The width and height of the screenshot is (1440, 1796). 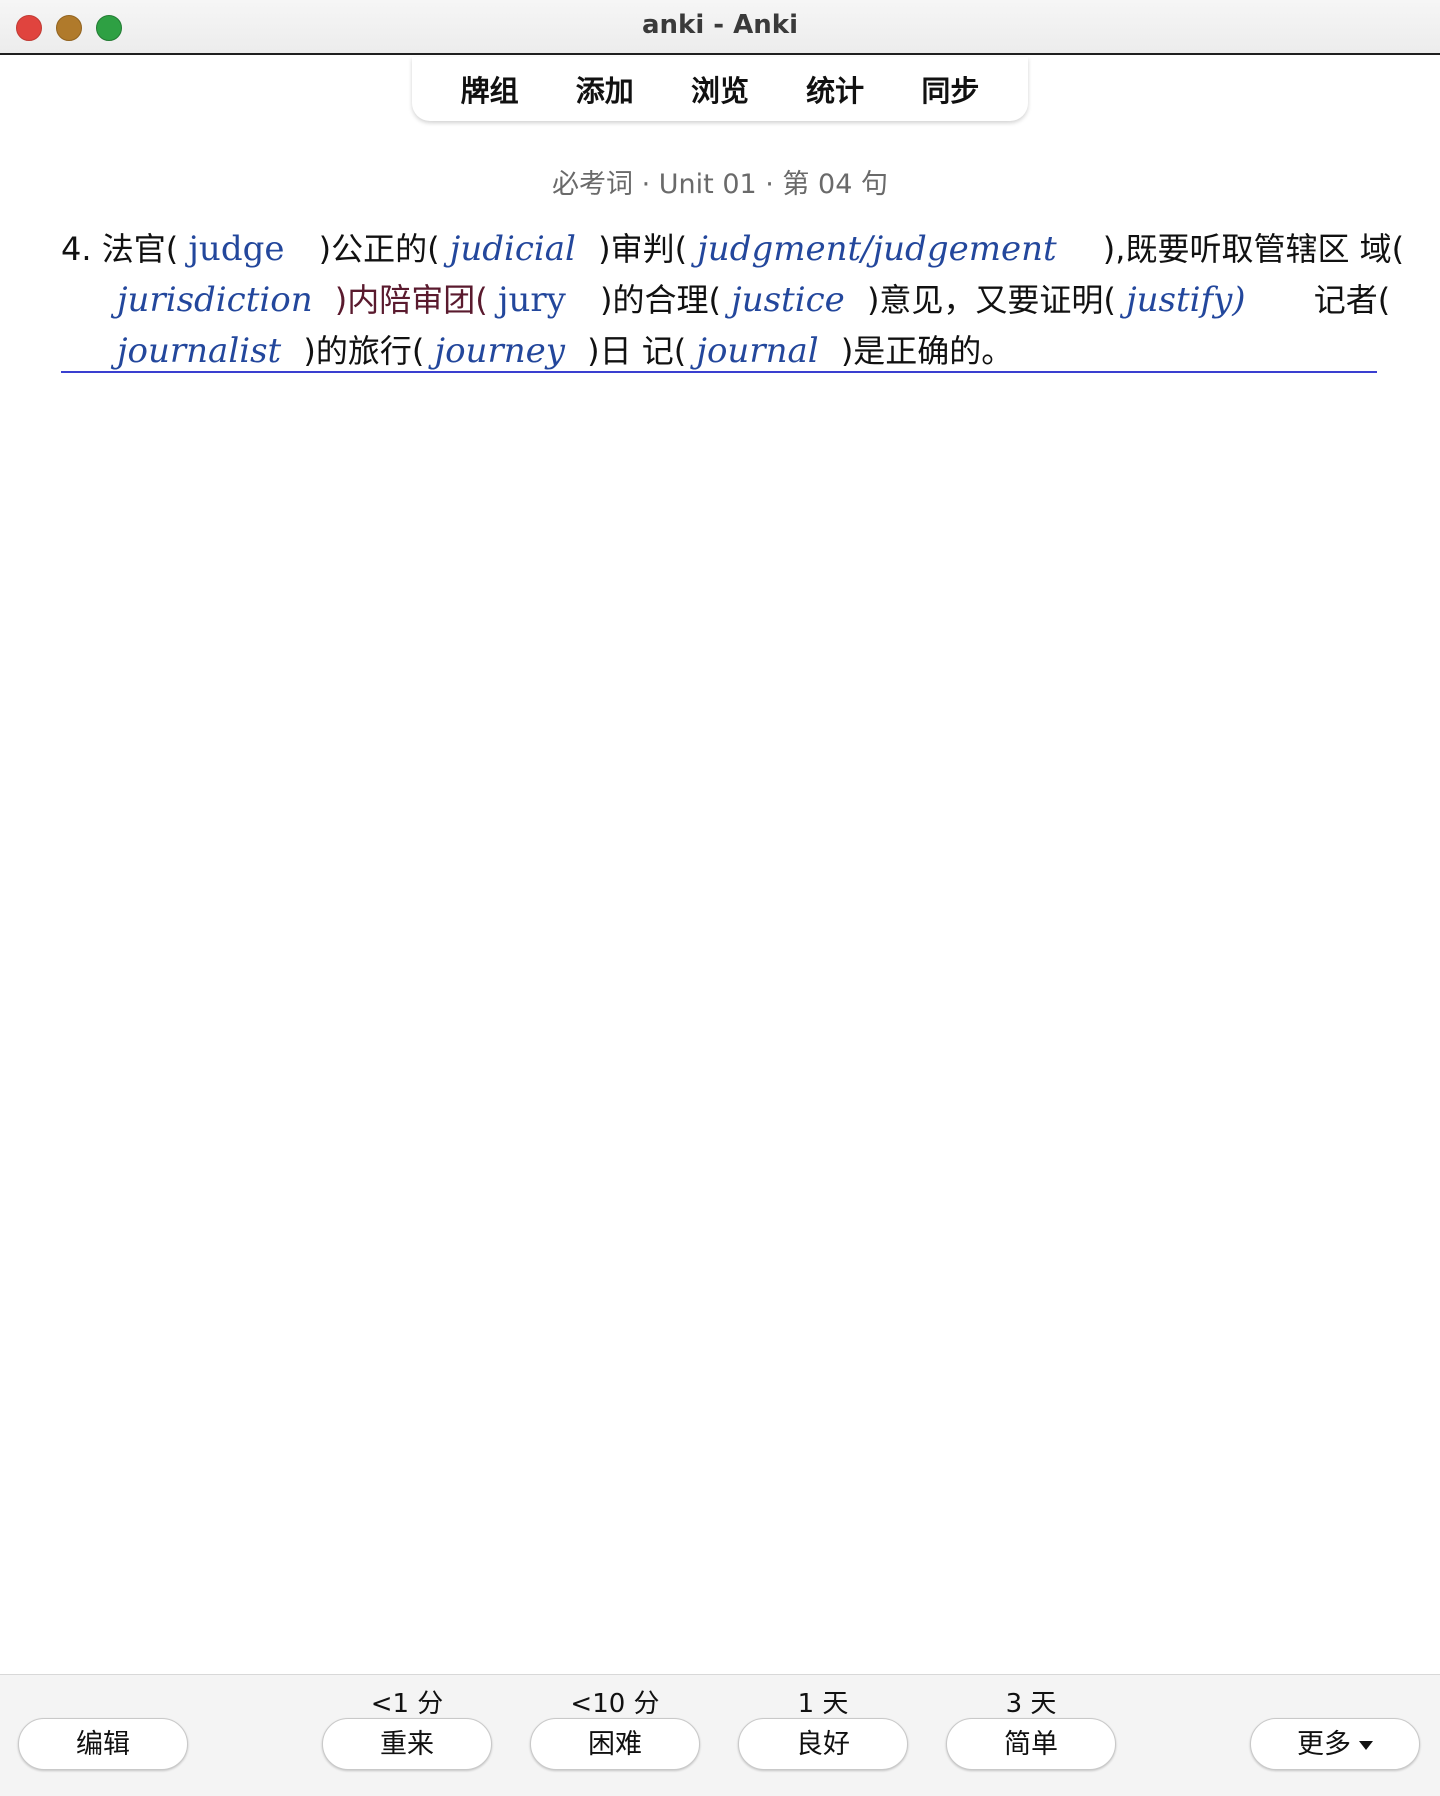 What do you see at coordinates (1352, 300) in the screenshot?
I see `sentence-text: 记者(` at bounding box center [1352, 300].